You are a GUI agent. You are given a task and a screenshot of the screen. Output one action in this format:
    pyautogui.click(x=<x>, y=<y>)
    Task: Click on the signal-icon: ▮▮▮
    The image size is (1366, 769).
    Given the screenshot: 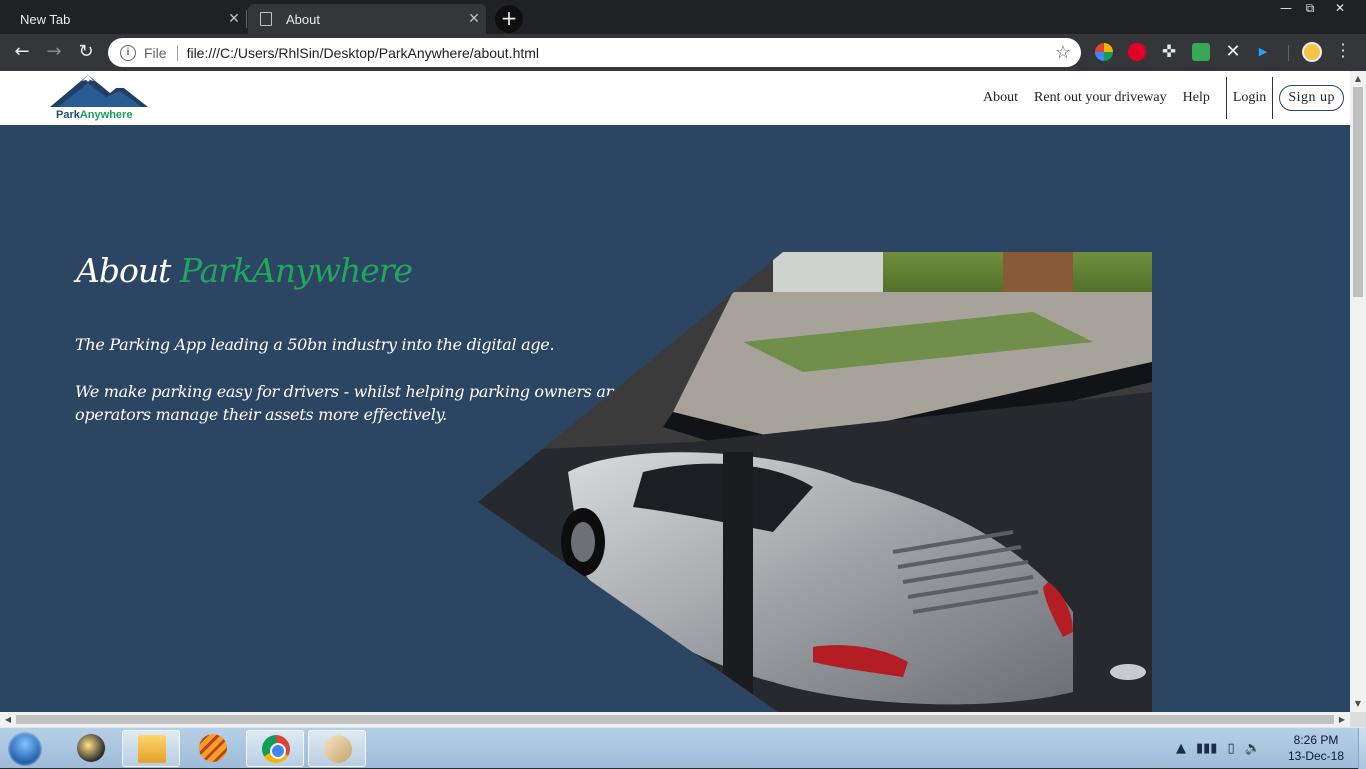 What is the action you would take?
    pyautogui.click(x=1206, y=748)
    